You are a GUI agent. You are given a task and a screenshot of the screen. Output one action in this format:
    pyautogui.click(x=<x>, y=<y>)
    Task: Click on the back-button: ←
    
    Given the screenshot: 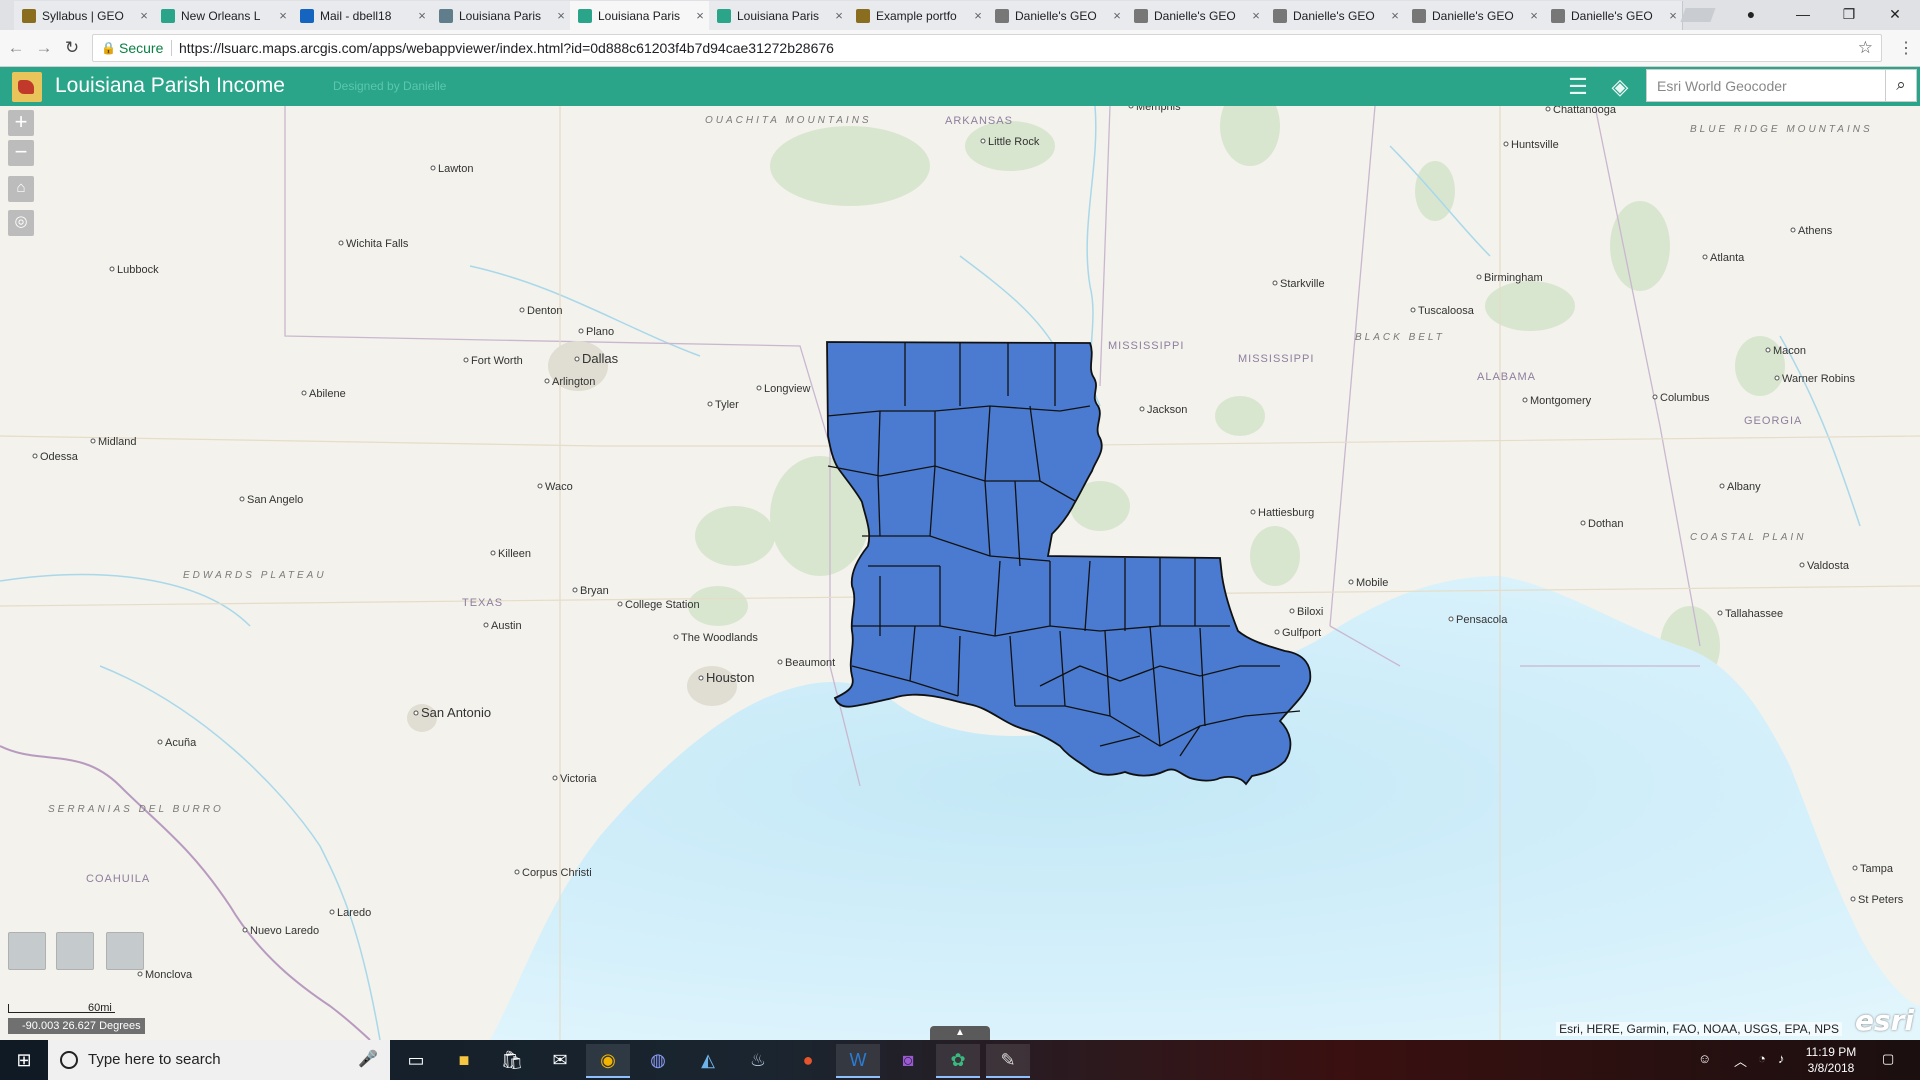 What is the action you would take?
    pyautogui.click(x=16, y=48)
    